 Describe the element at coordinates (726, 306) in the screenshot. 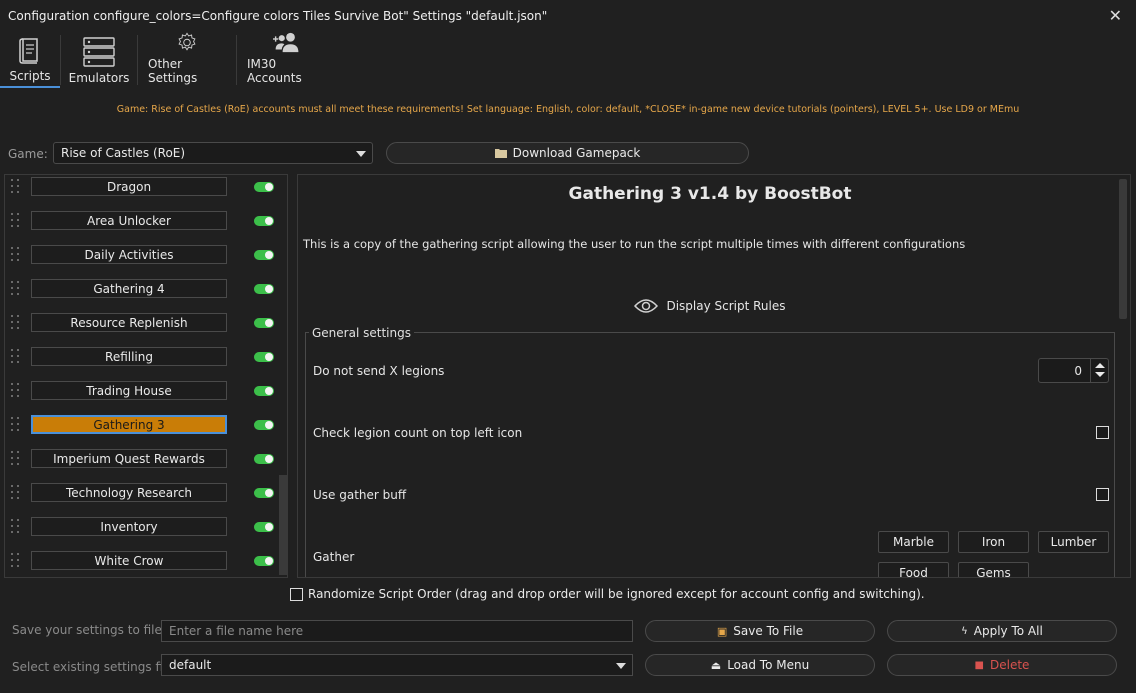

I see `display-script-rules-label: Display Script Rules` at that location.